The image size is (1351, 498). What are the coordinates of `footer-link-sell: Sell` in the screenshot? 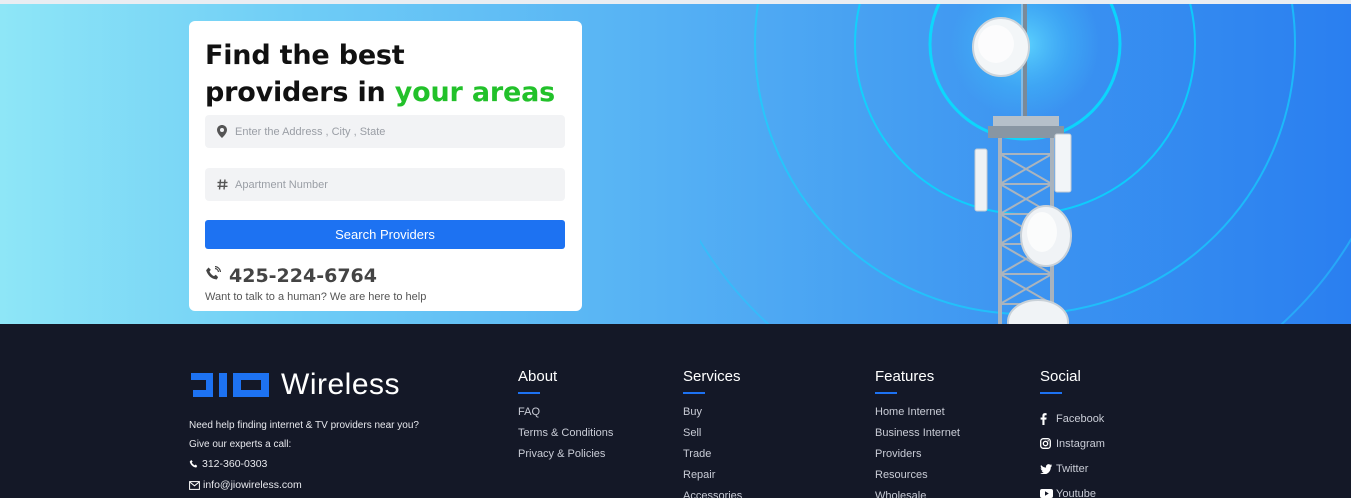 It's located at (712, 437).